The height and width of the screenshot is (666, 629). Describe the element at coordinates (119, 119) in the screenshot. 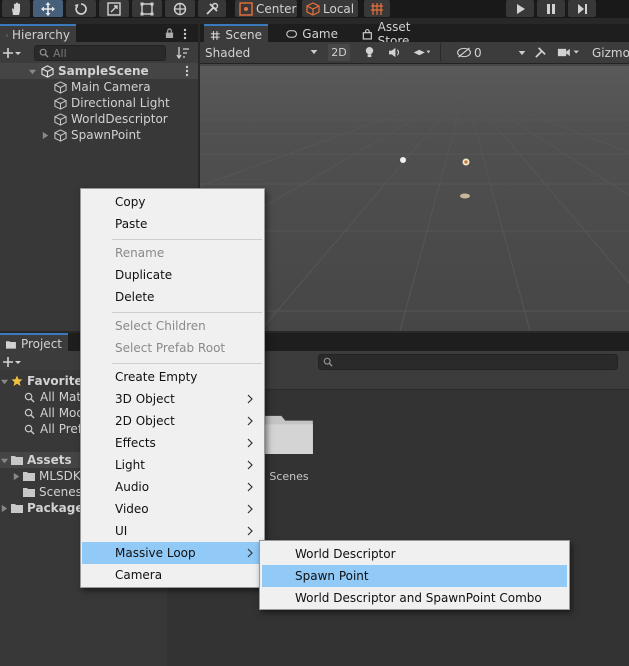

I see `hierarchy-item-label: WorldDescriptor` at that location.